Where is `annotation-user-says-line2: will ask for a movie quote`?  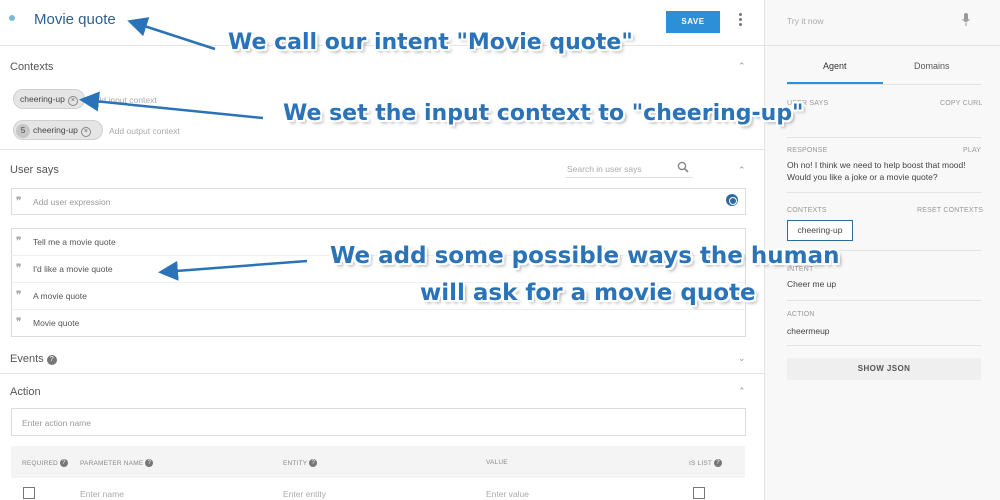 annotation-user-says-line2: will ask for a movie quote is located at coordinates (588, 293).